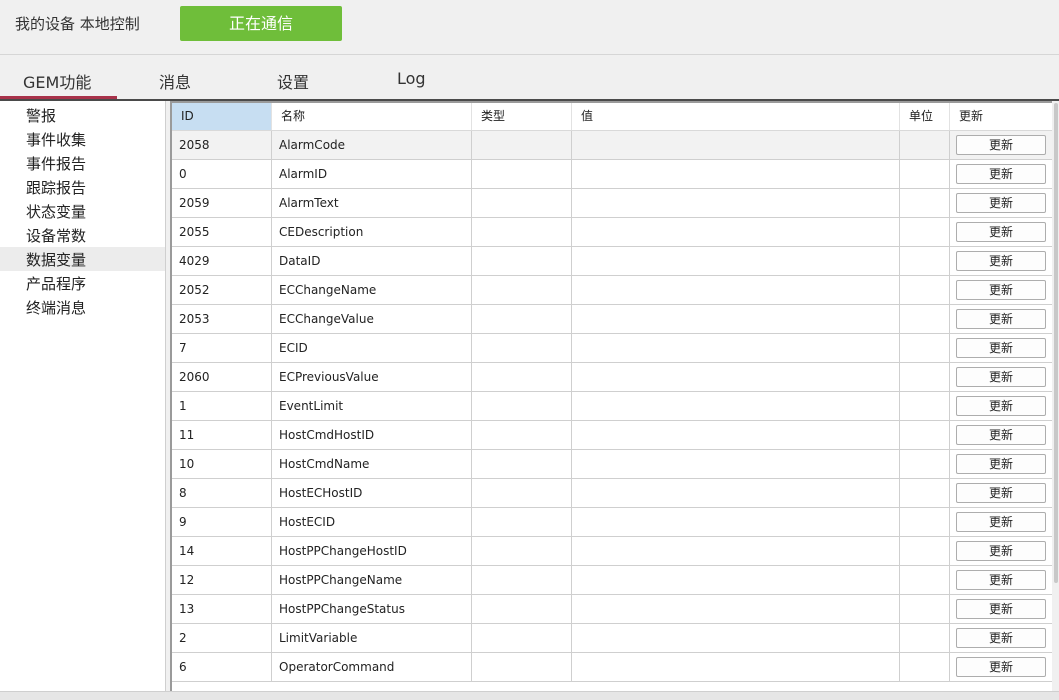 This screenshot has width=1059, height=700. What do you see at coordinates (372, 464) in the screenshot?
I see `cell-name: HostCmdName` at bounding box center [372, 464].